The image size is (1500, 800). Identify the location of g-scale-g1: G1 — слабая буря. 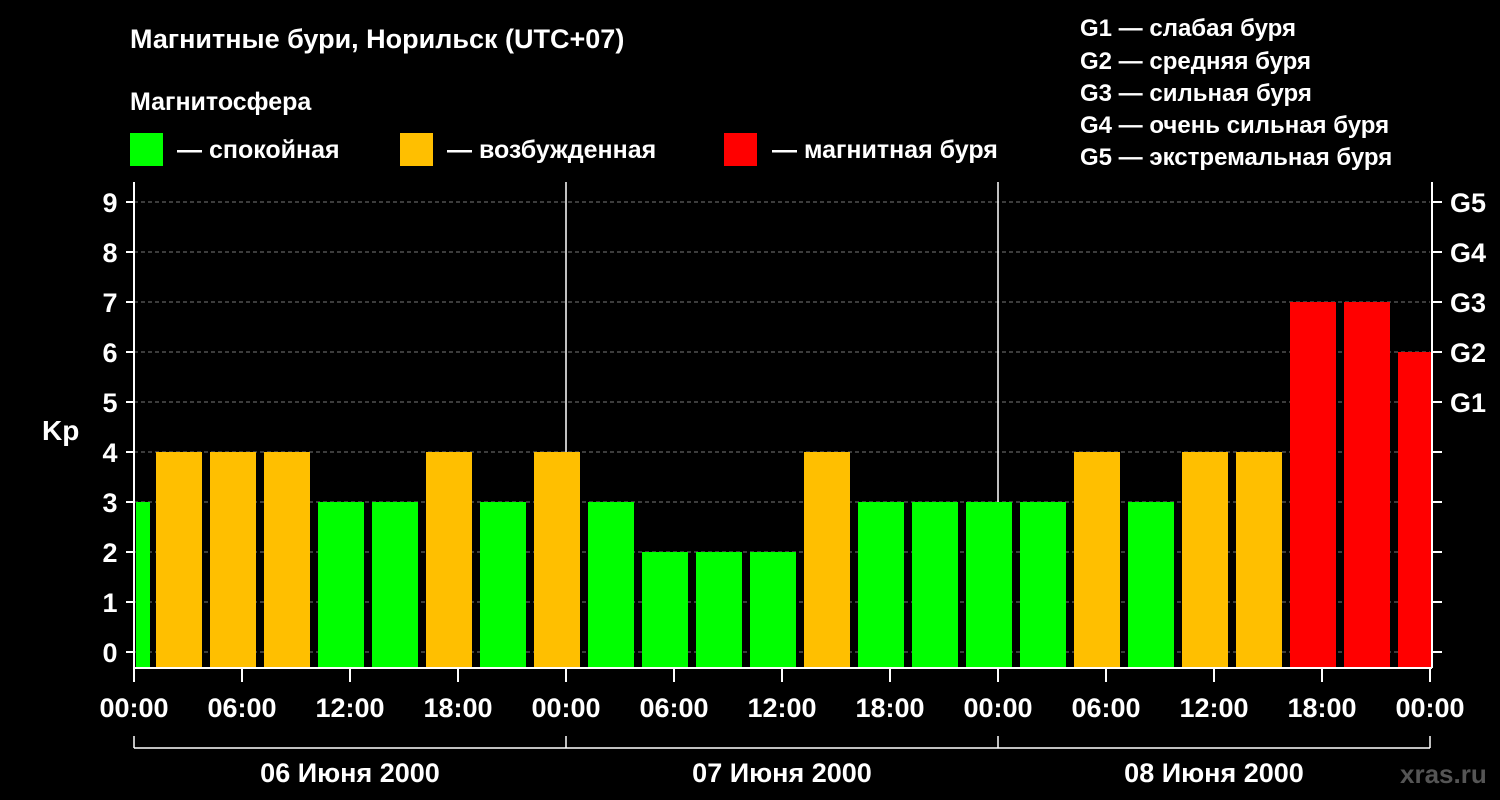
(1188, 28).